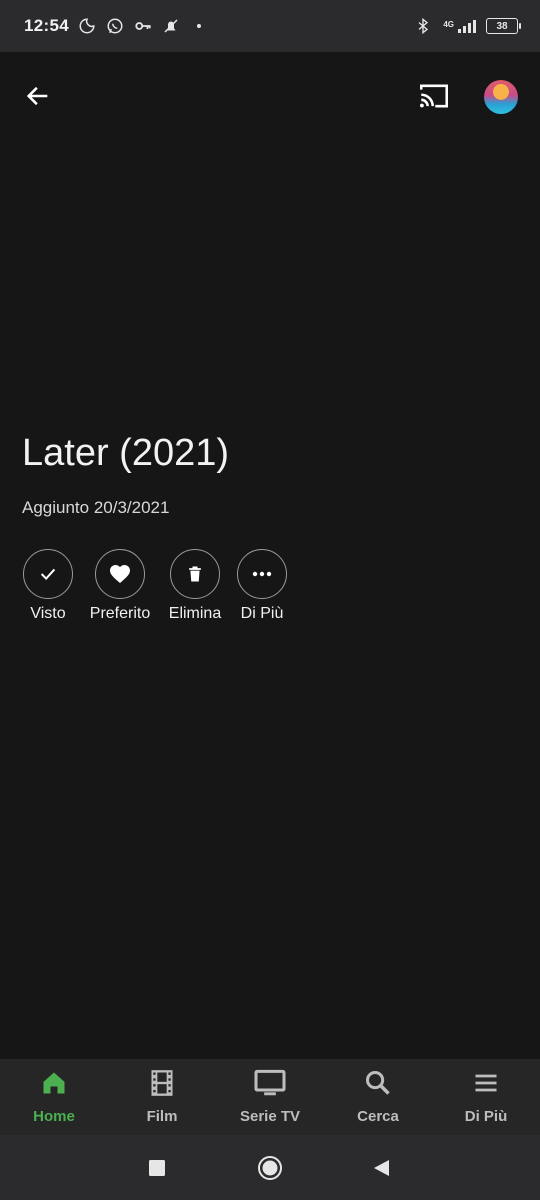  I want to click on system-navigation-bar, so click(270, 1167).